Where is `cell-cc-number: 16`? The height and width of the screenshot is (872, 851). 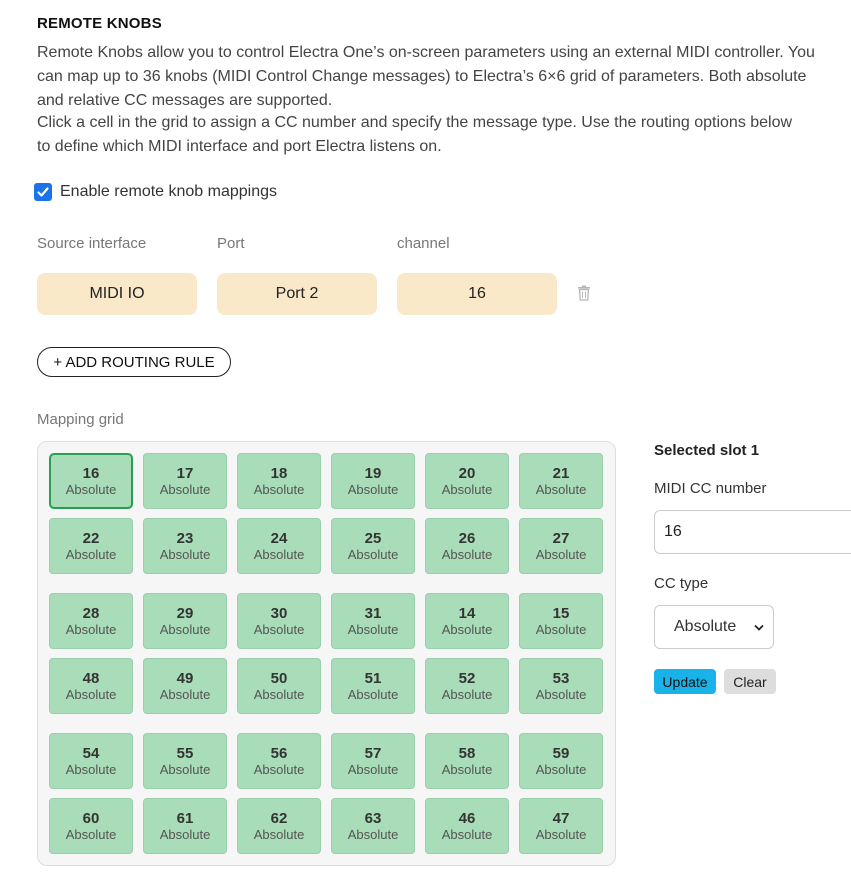 cell-cc-number: 16 is located at coordinates (91, 473).